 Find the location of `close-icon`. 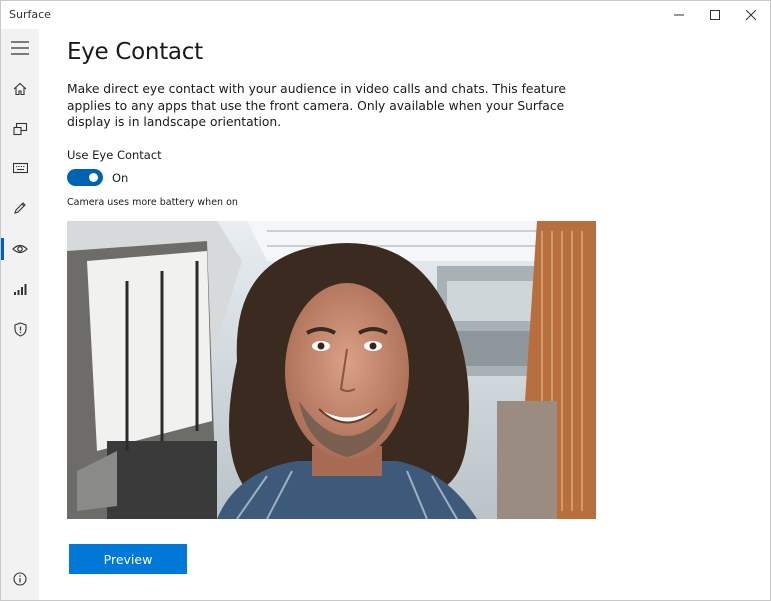

close-icon is located at coordinates (751, 15).